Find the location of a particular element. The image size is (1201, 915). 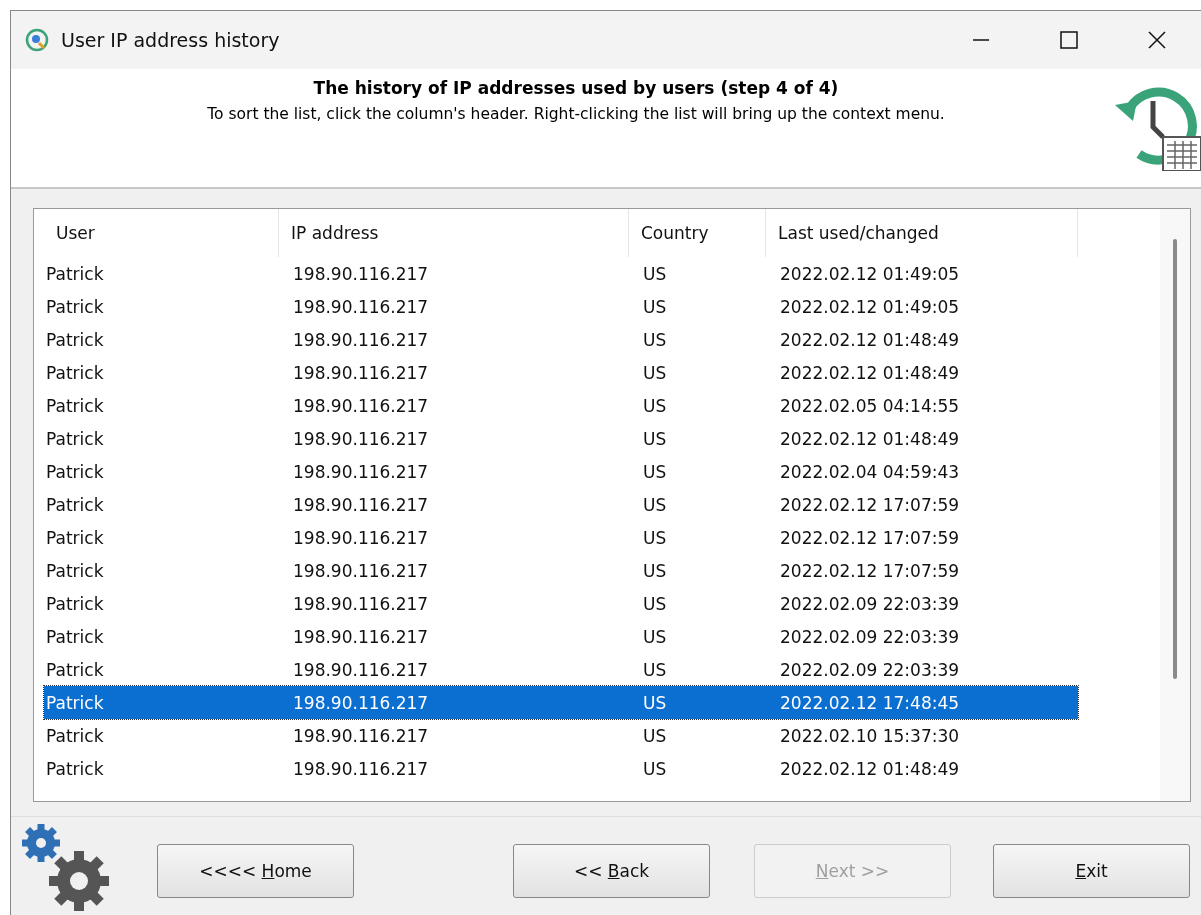

table-cell-text: 2022.02.10 15:37:30 is located at coordinates (870, 735).